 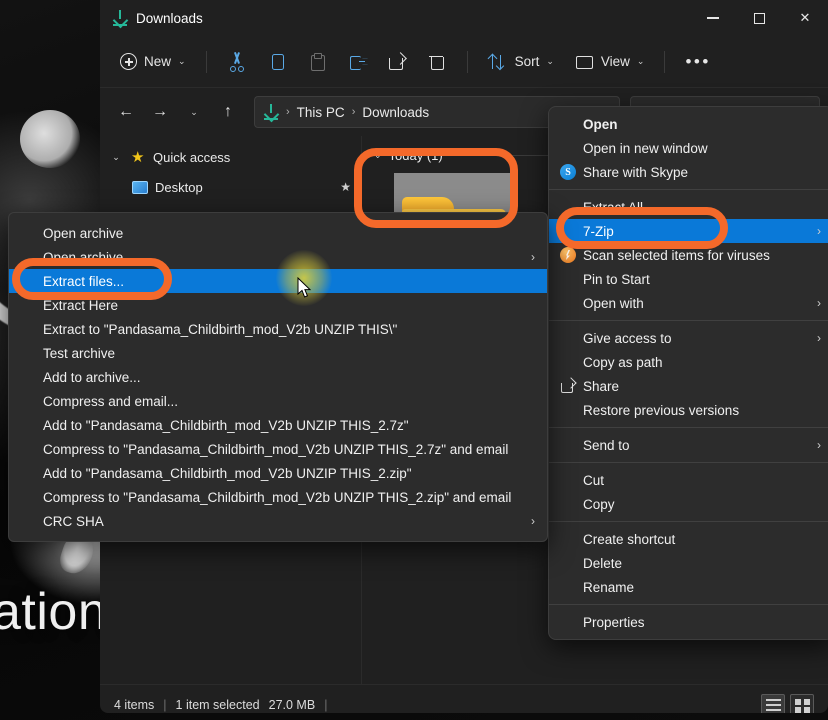 I want to click on back-button: ←, so click(x=126, y=112).